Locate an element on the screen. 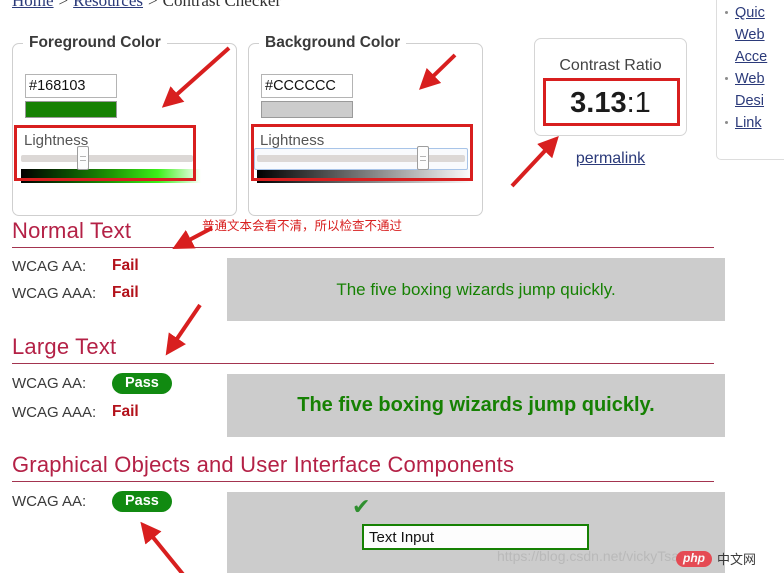 The width and height of the screenshot is (784, 573). background-slider-thumb is located at coordinates (423, 158).